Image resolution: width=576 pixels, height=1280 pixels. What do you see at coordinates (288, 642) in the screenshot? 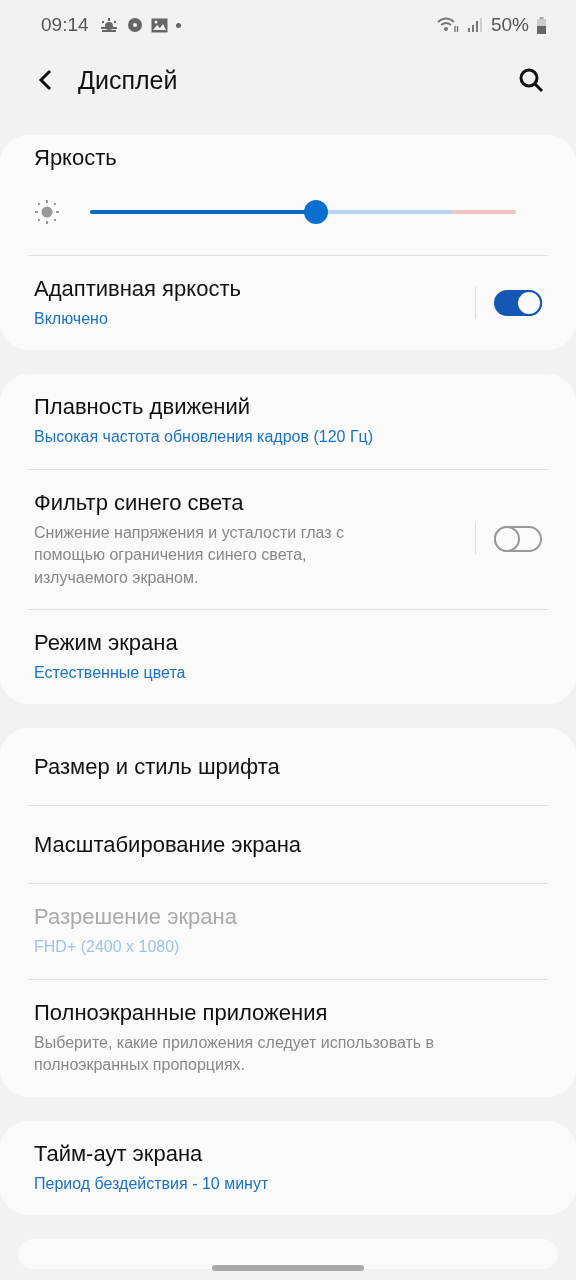
I see `setting-title: Режим экрана` at bounding box center [288, 642].